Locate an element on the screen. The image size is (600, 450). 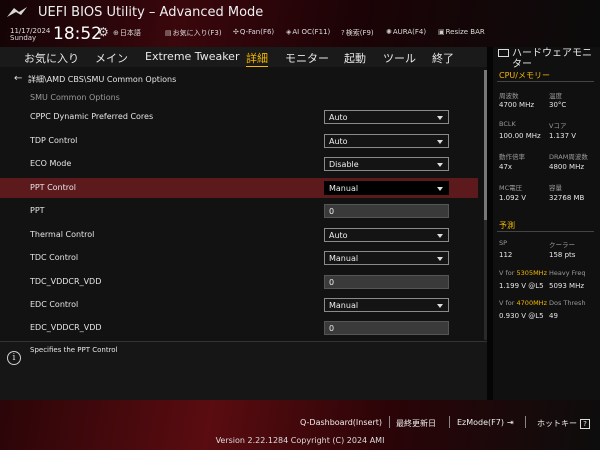
dram-freq-label: DRAM周波数 is located at coordinates (568, 157).